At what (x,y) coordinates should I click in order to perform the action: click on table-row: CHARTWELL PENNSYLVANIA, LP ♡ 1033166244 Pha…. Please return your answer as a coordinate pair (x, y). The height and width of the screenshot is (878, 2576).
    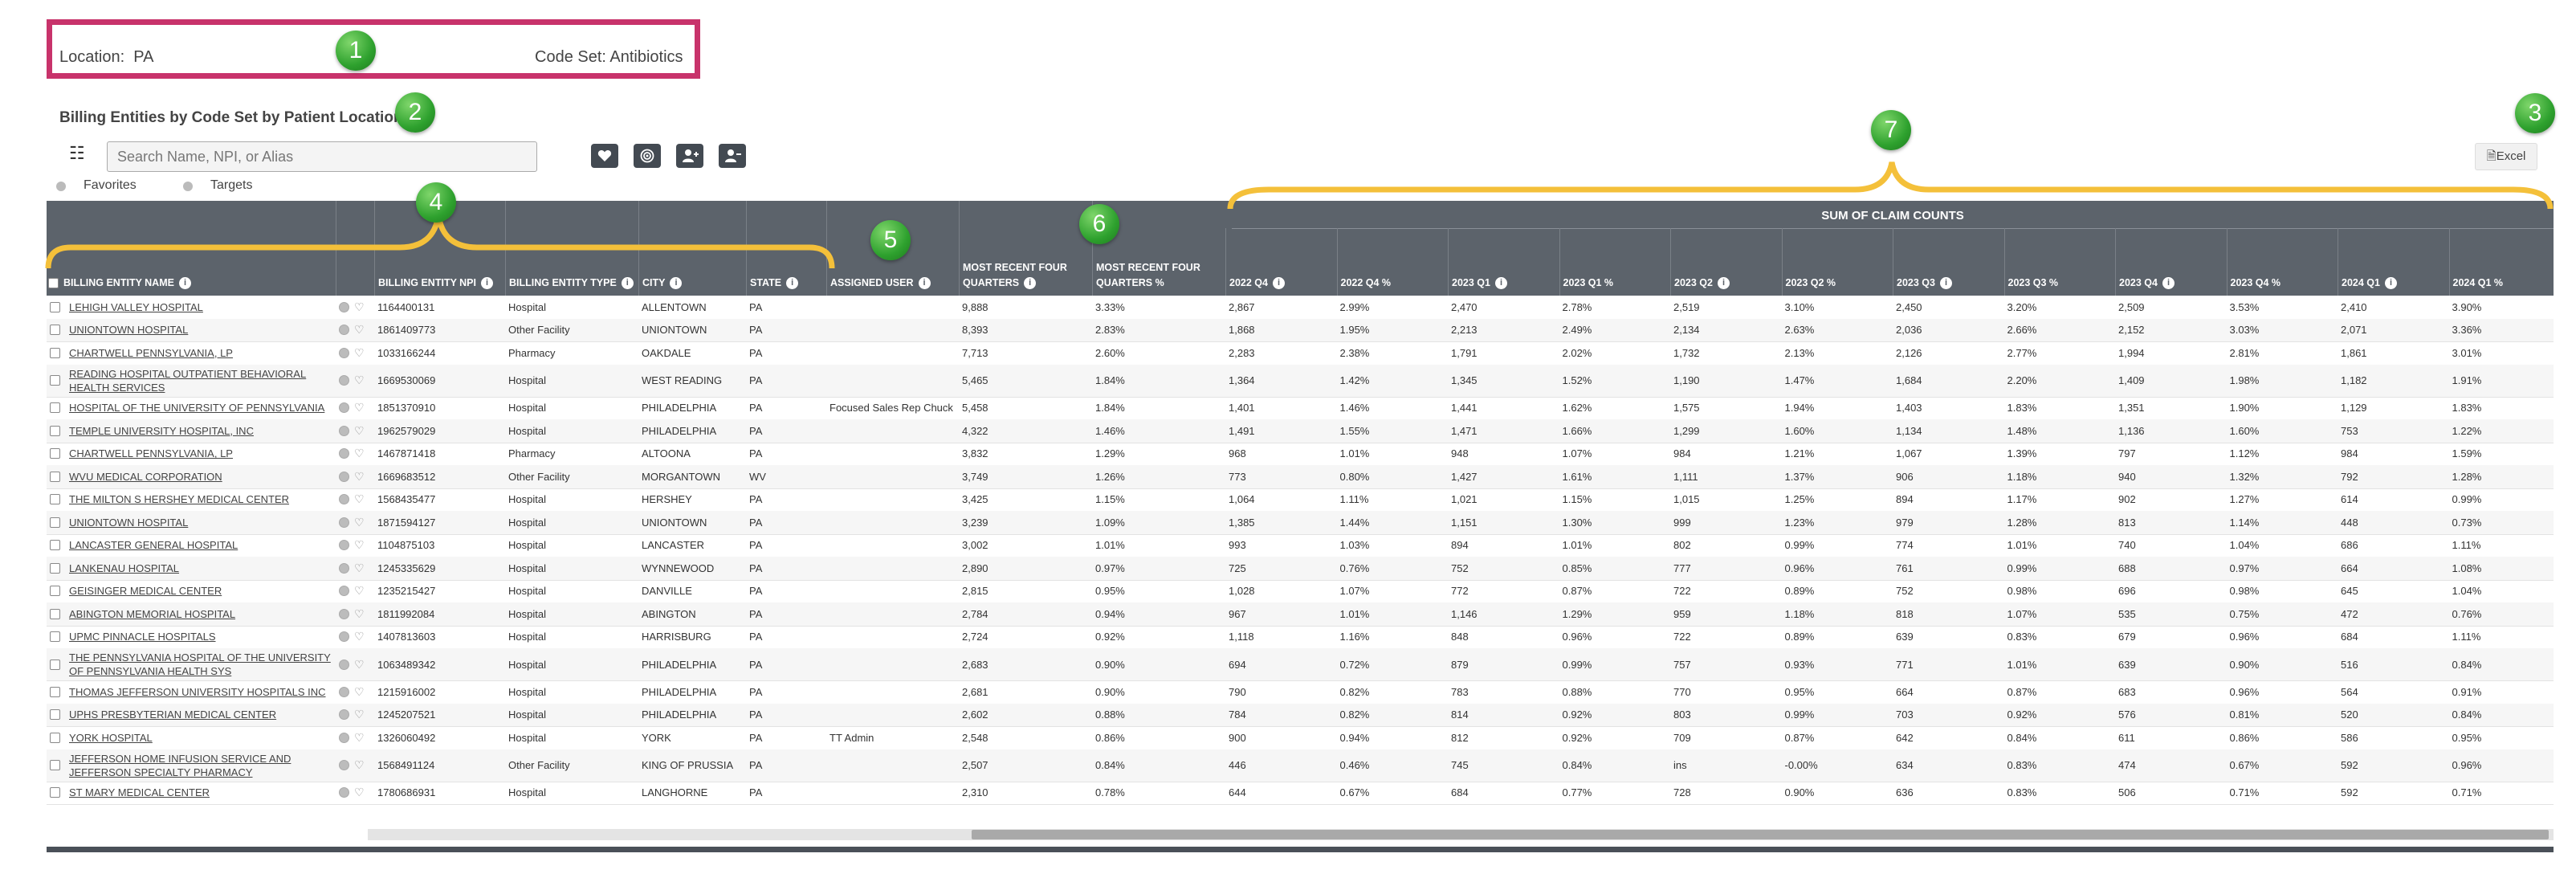
    Looking at the image, I should click on (1300, 353).